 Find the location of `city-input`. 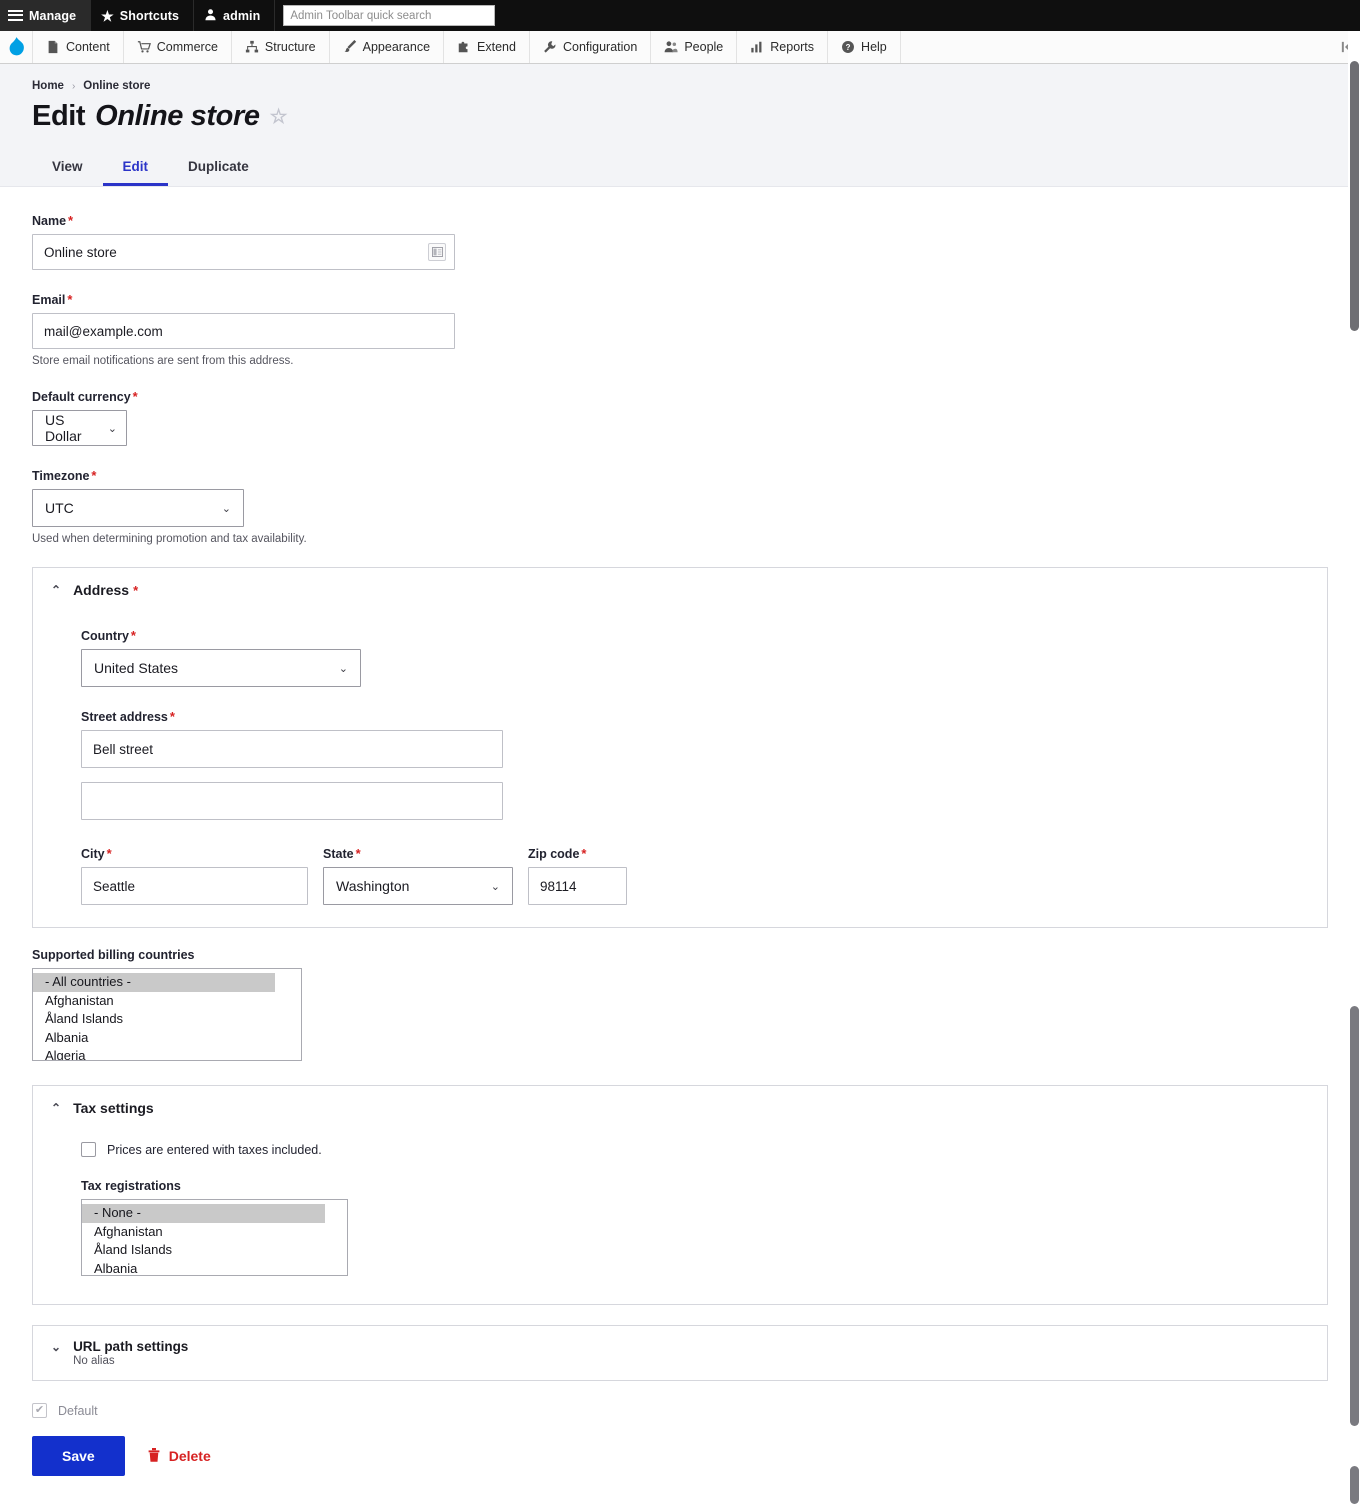

city-input is located at coordinates (194, 886).